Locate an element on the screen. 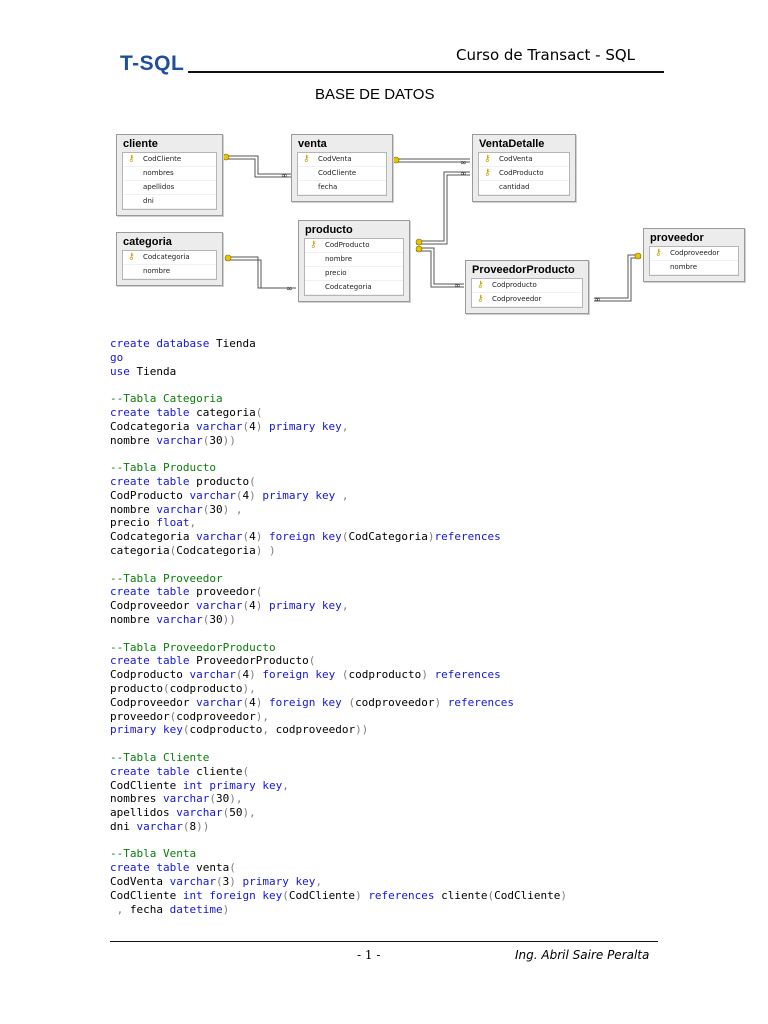 The width and height of the screenshot is (768, 1024). code-line: --Tabla Proveedor is located at coordinates (390, 579).